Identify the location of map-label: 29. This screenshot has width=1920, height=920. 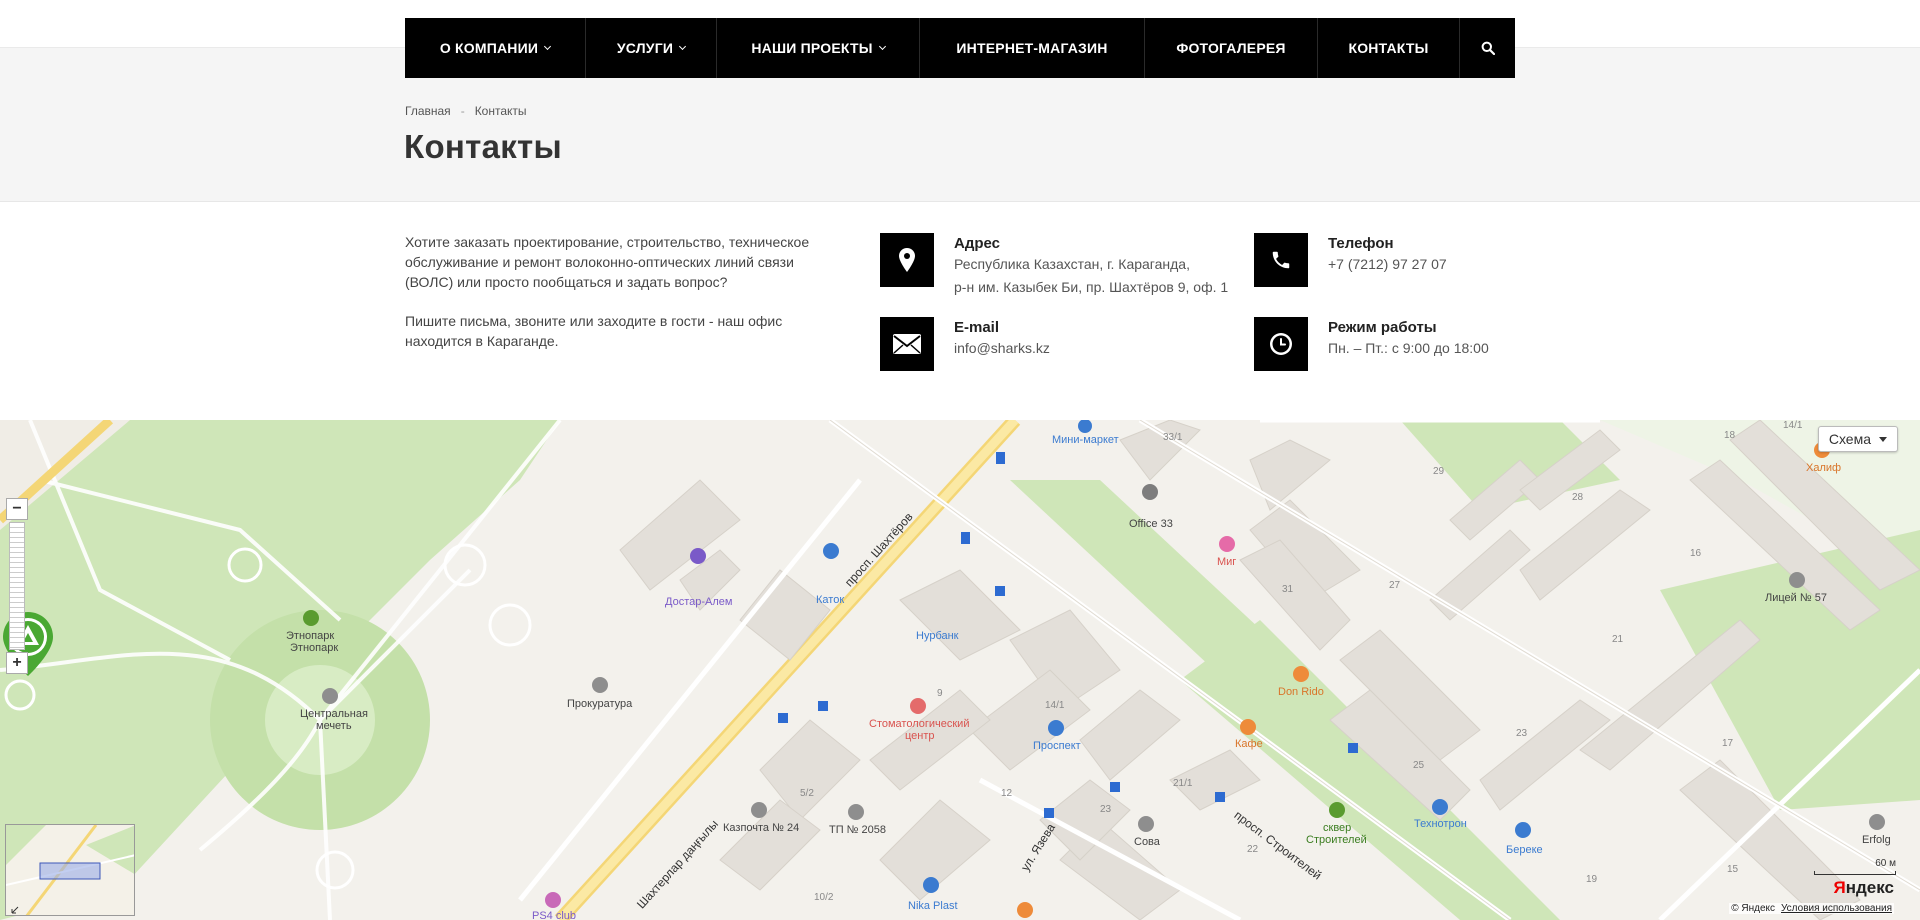
(1439, 471).